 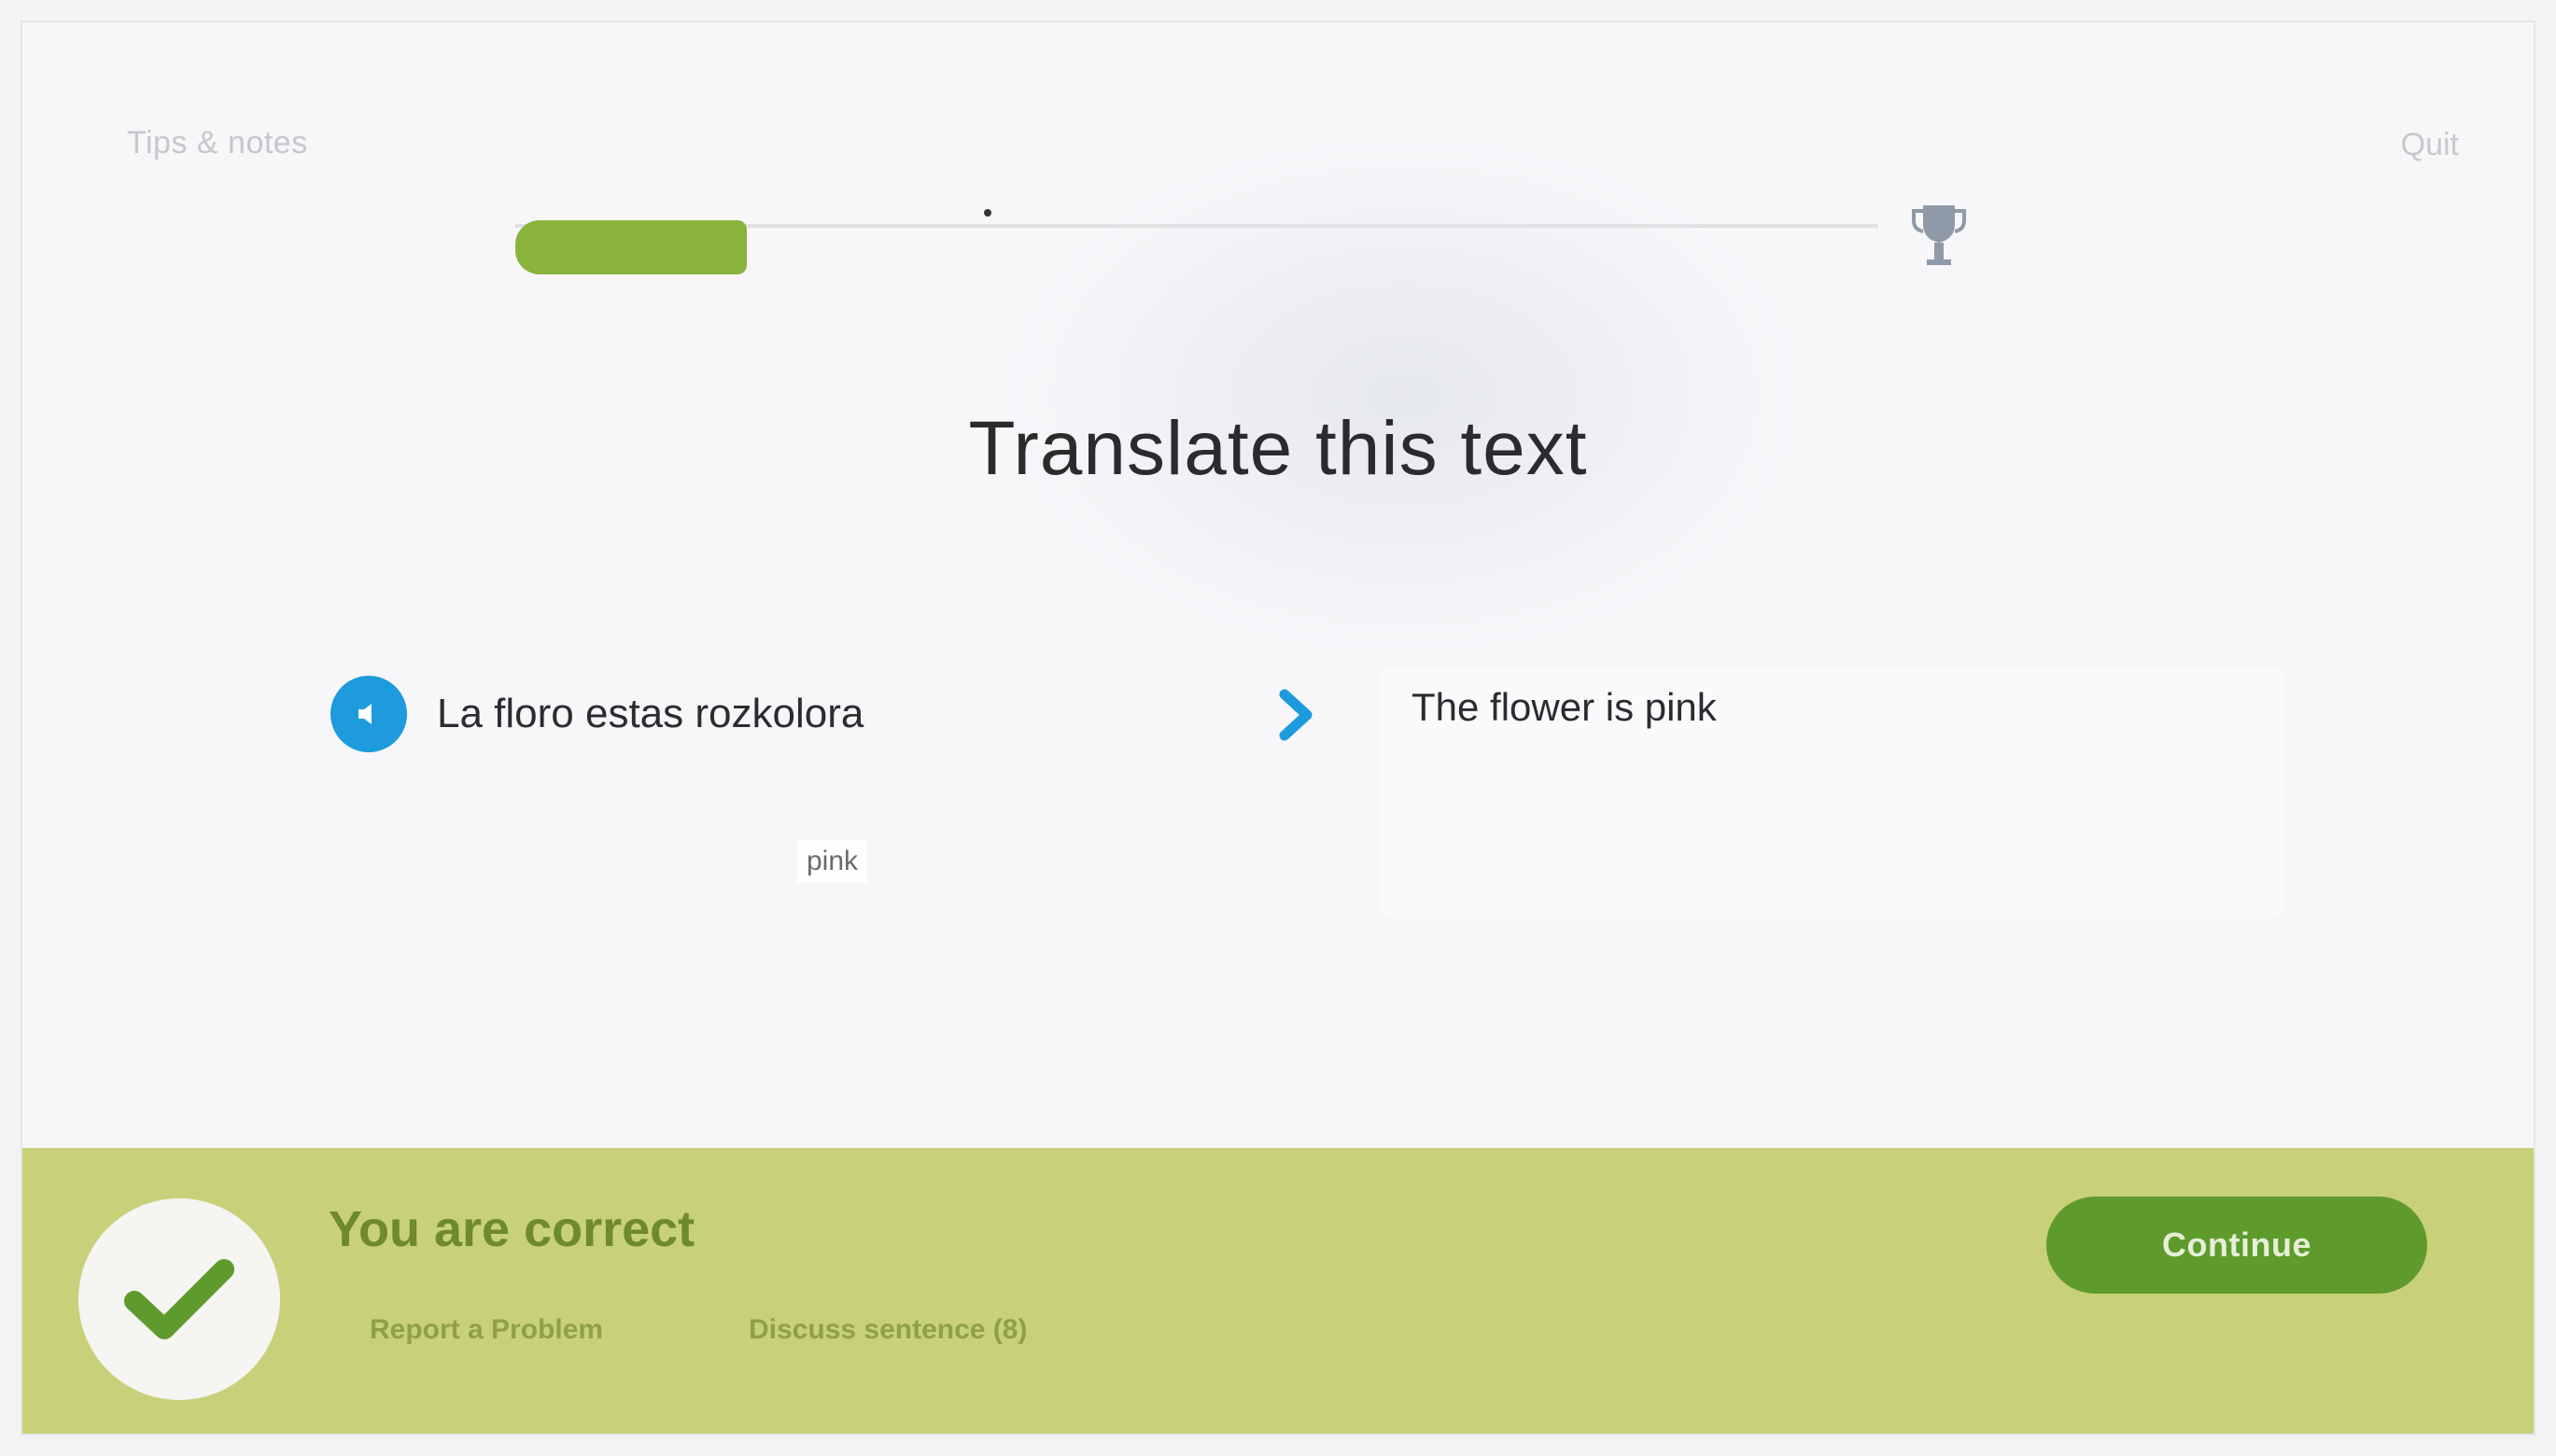 I want to click on answer-input: The flower is pink, so click(x=1830, y=792).